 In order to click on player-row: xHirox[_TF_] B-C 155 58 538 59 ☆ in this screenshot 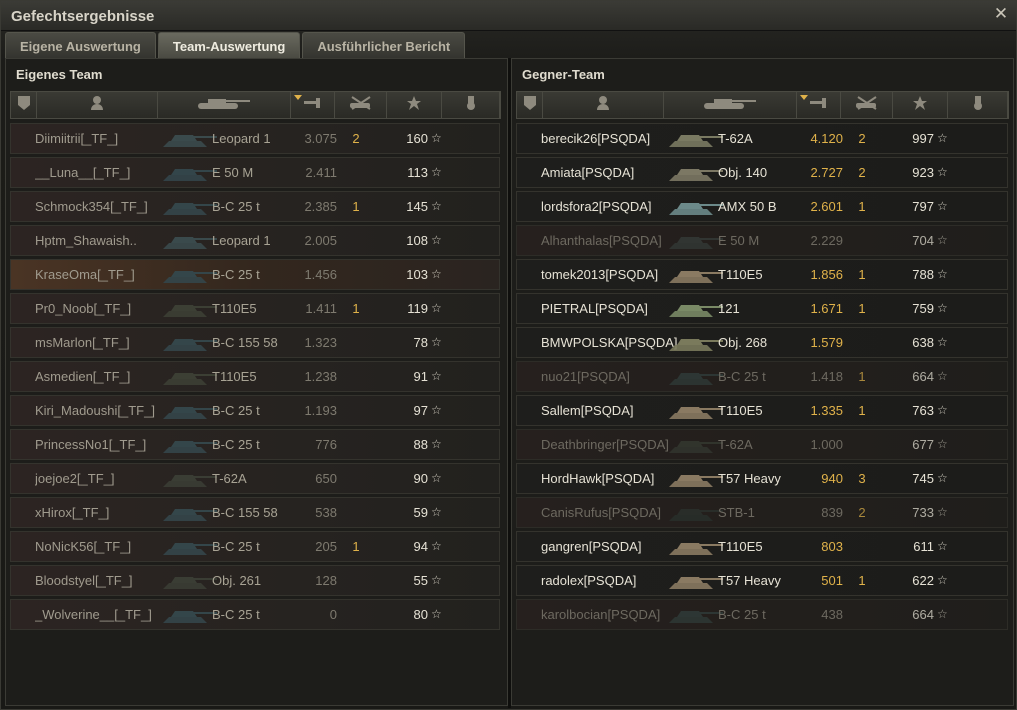, I will do `click(255, 512)`.